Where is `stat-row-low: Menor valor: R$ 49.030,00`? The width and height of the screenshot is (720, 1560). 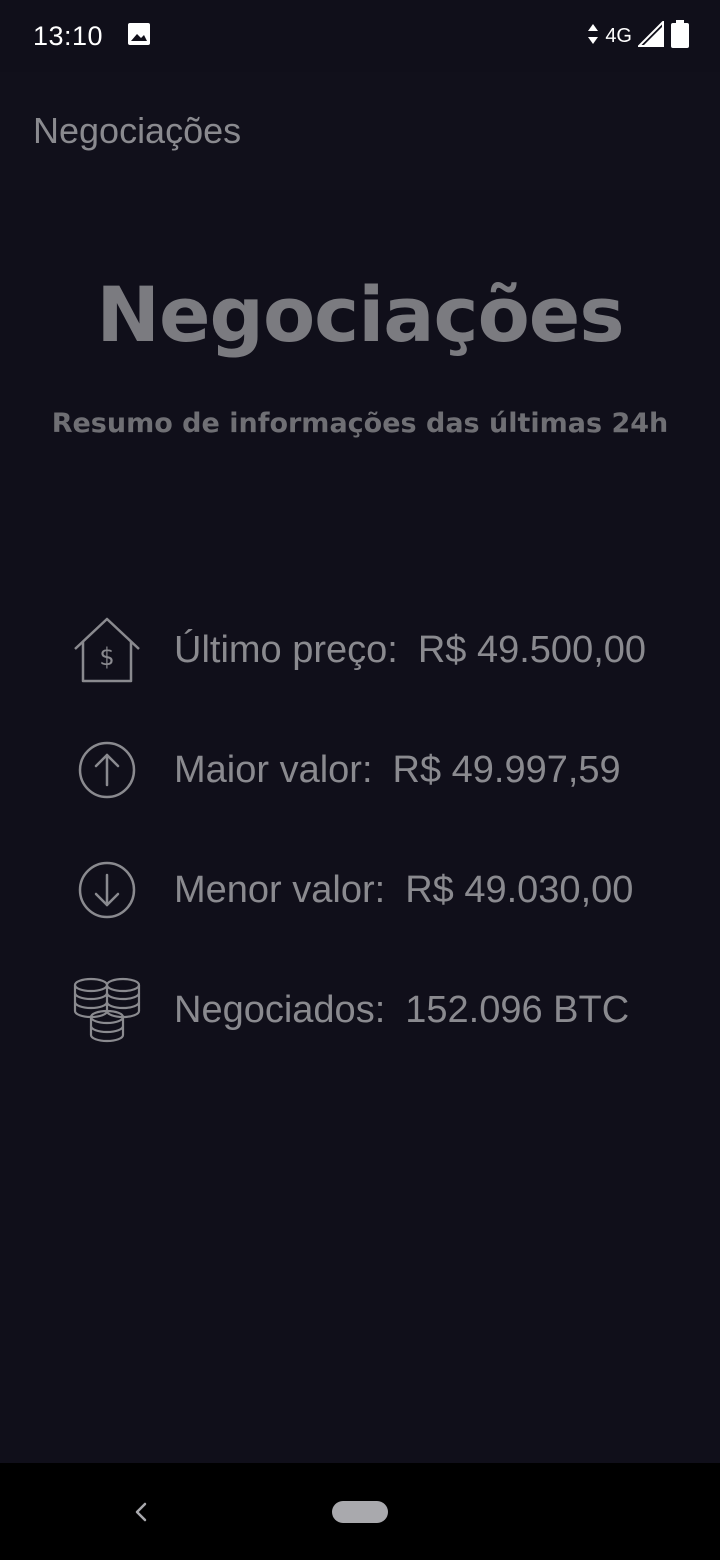
stat-row-low: Menor valor: R$ 49.030,00 is located at coordinates (380, 890).